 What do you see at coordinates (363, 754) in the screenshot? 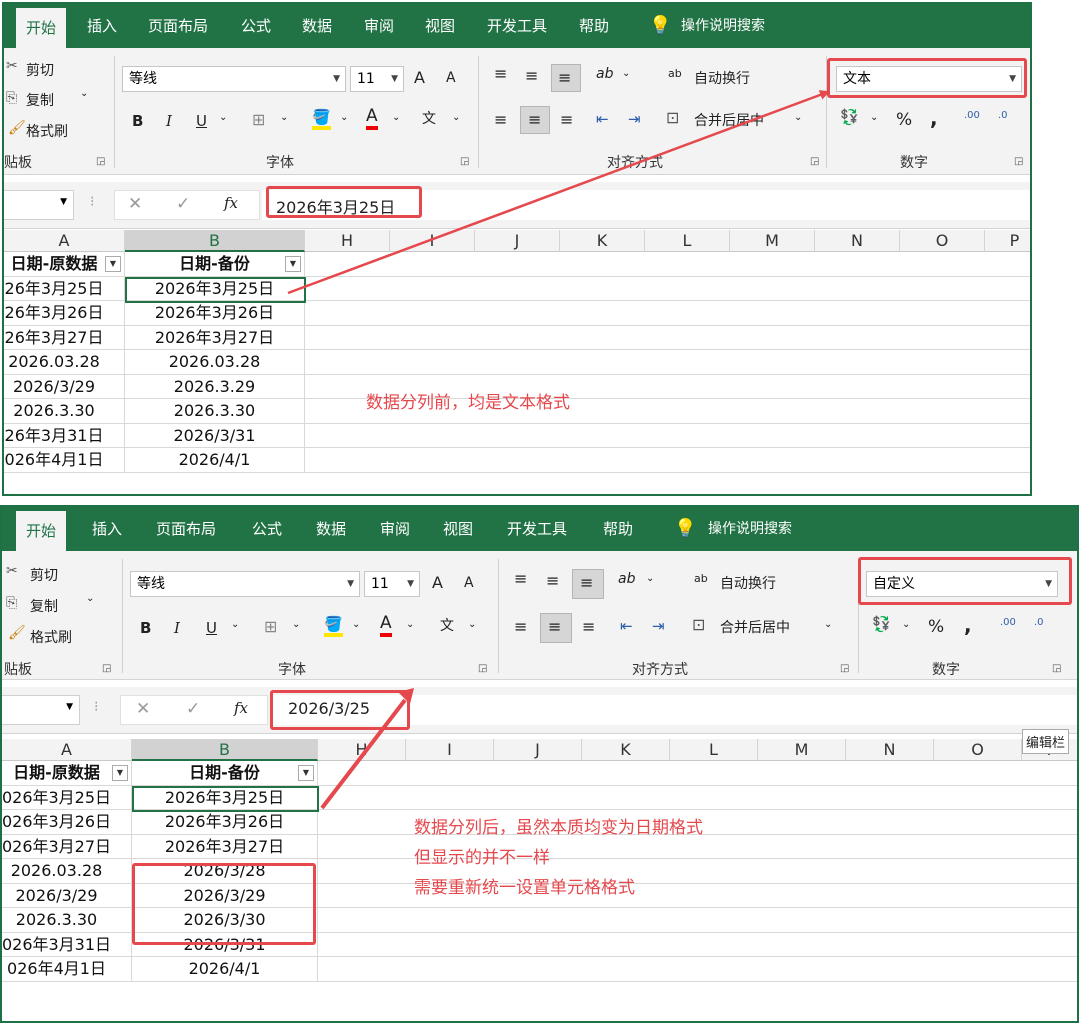
I see `arrow-to-formula-value` at bounding box center [363, 754].